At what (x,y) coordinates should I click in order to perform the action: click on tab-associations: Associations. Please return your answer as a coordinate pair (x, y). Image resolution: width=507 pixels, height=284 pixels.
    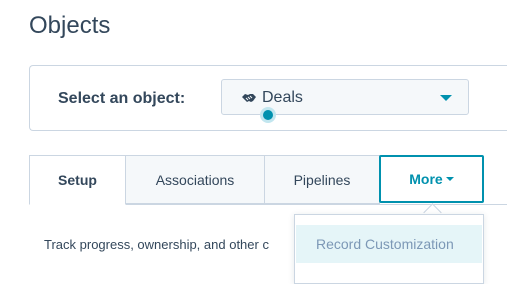
    Looking at the image, I should click on (195, 179).